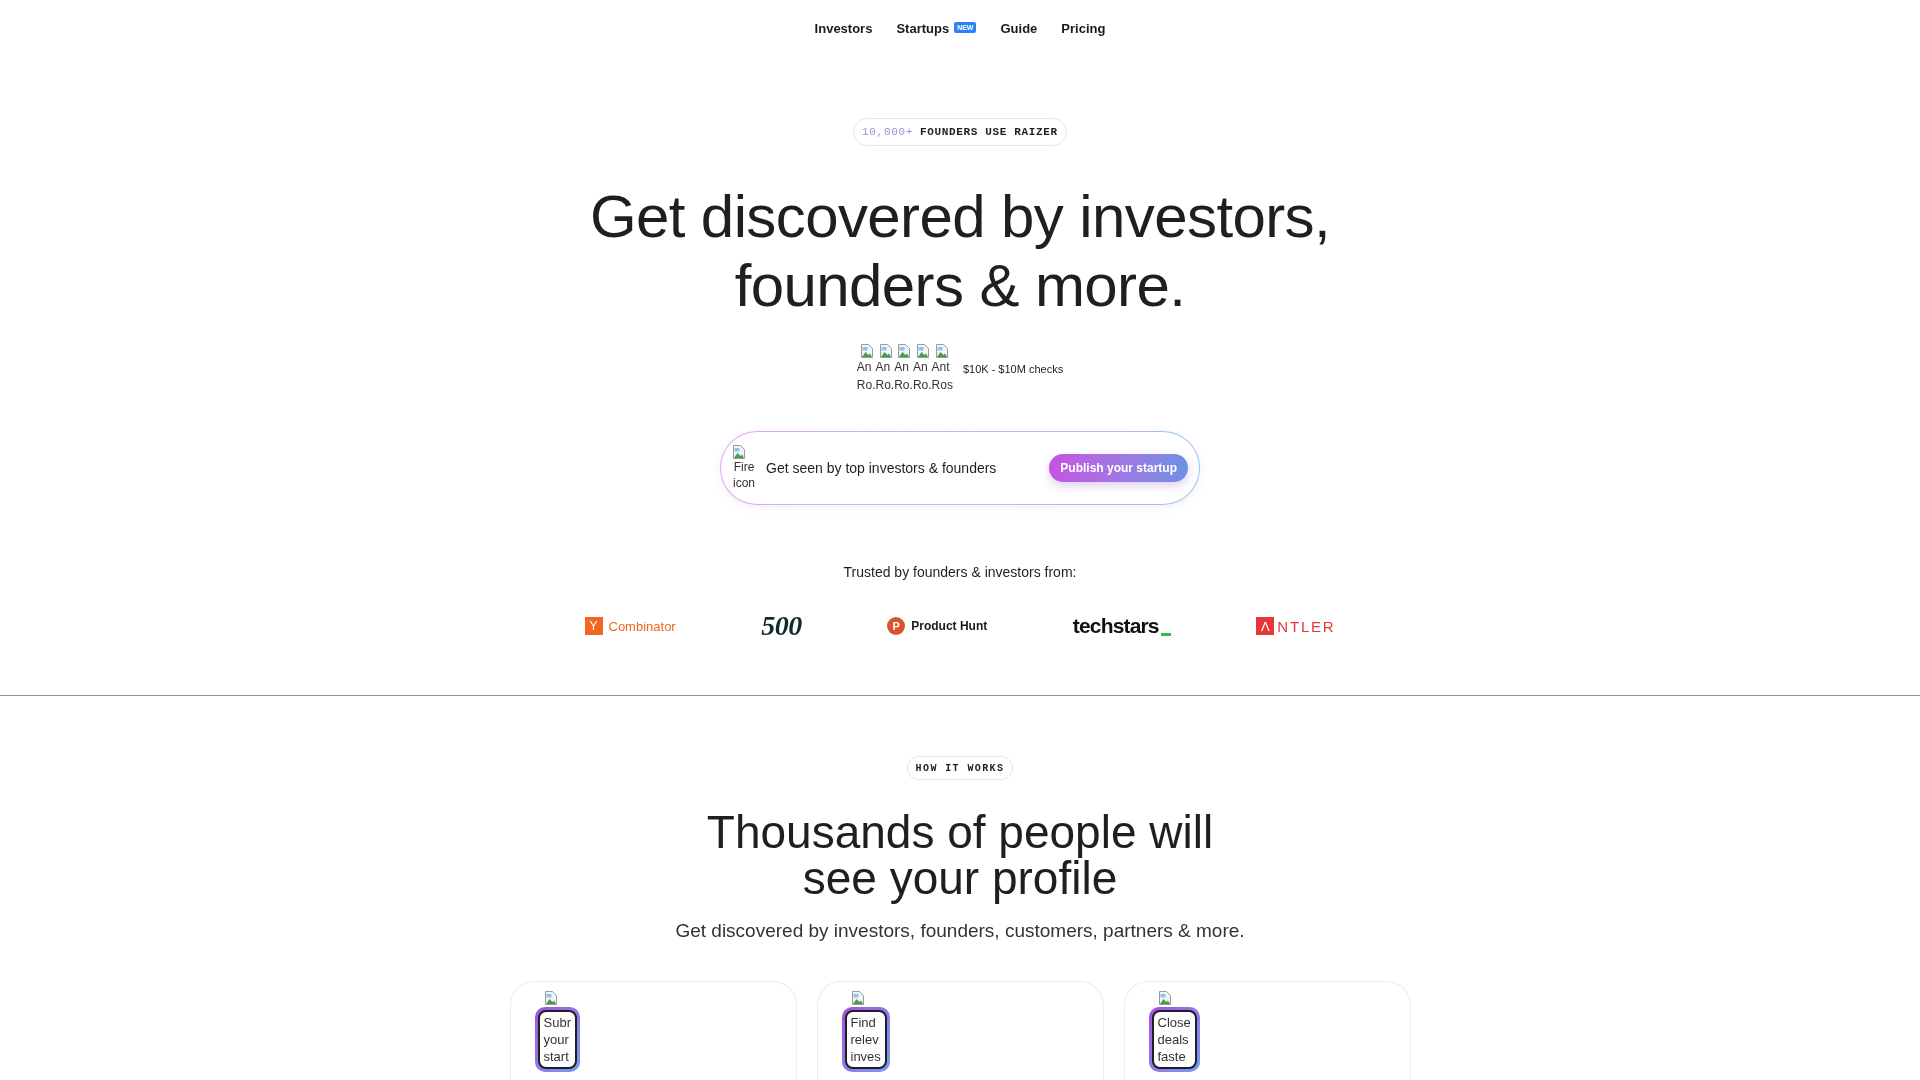 The width and height of the screenshot is (1920, 1080). What do you see at coordinates (1306, 626) in the screenshot?
I see `logo-wordmark: NTLER` at bounding box center [1306, 626].